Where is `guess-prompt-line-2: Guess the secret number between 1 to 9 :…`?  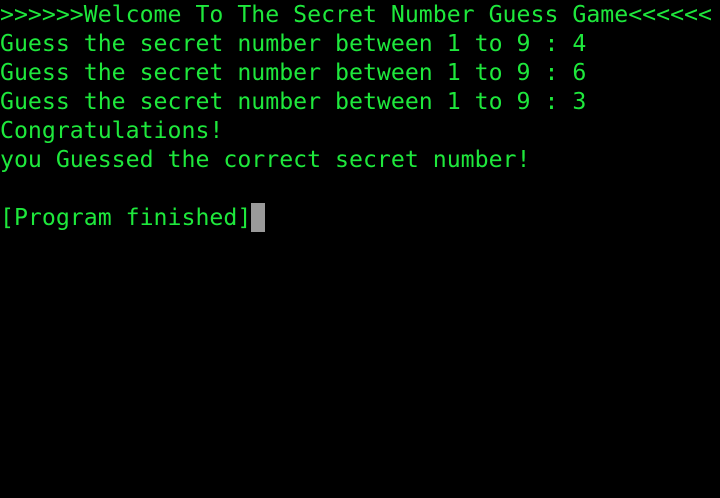 guess-prompt-line-2: Guess the secret number between 1 to 9 :… is located at coordinates (293, 72).